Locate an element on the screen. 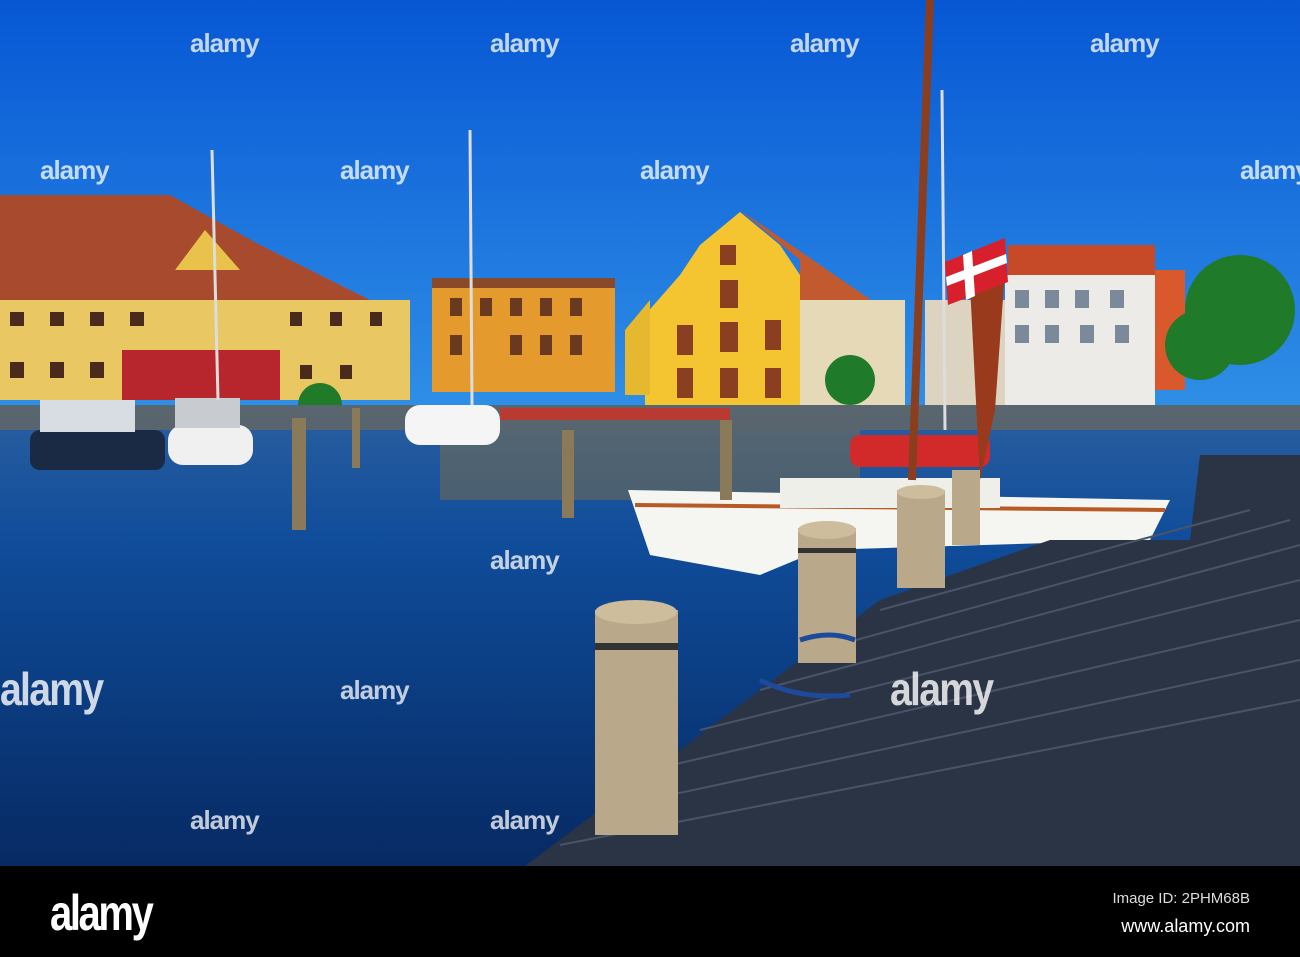 The height and width of the screenshot is (957, 1300). footer-bar: alamy Image ID: 2PHM68B www.alamy.com is located at coordinates (650, 911).